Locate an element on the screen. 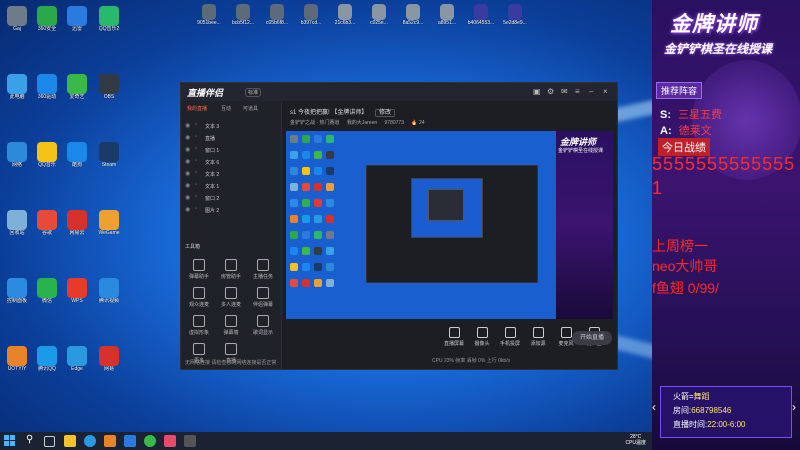  app-icon is located at coordinates (130, 441).